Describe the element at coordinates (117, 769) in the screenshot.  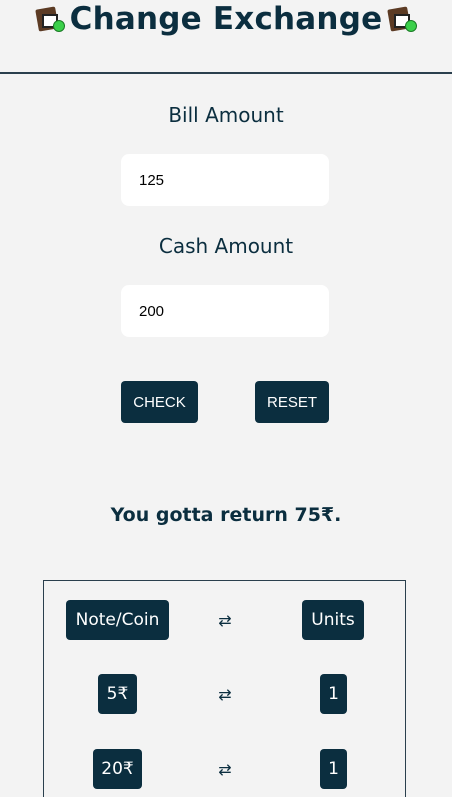
I see `note-cell: 20₹` at that location.